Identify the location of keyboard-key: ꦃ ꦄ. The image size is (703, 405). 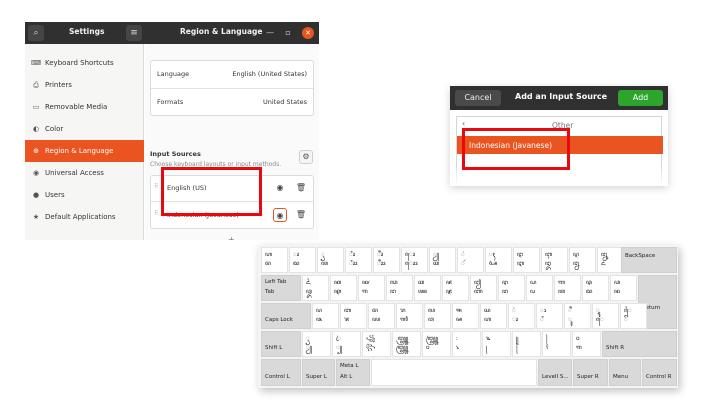
(498, 260).